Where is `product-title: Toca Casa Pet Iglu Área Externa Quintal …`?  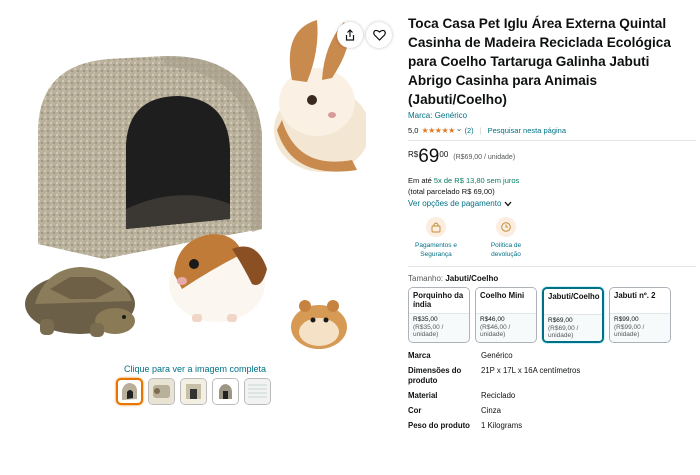 product-title: Toca Casa Pet Iglu Área Externa Quintal … is located at coordinates (539, 61).